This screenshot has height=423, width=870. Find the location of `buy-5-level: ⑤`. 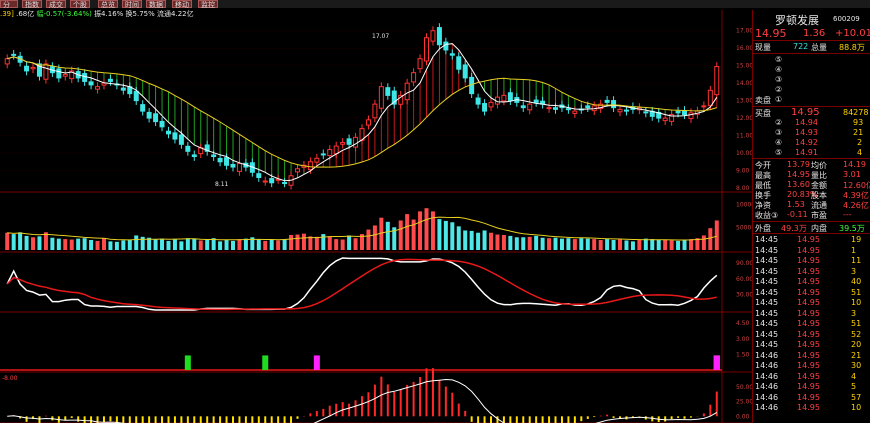

buy-5-level: ⑤ is located at coordinates (779, 152).